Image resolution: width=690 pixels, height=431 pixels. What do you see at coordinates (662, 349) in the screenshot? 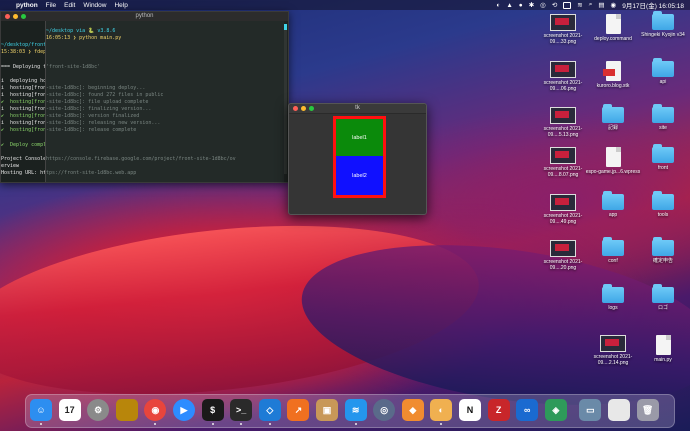
I see `main-py-file: main.py` at bounding box center [662, 349].